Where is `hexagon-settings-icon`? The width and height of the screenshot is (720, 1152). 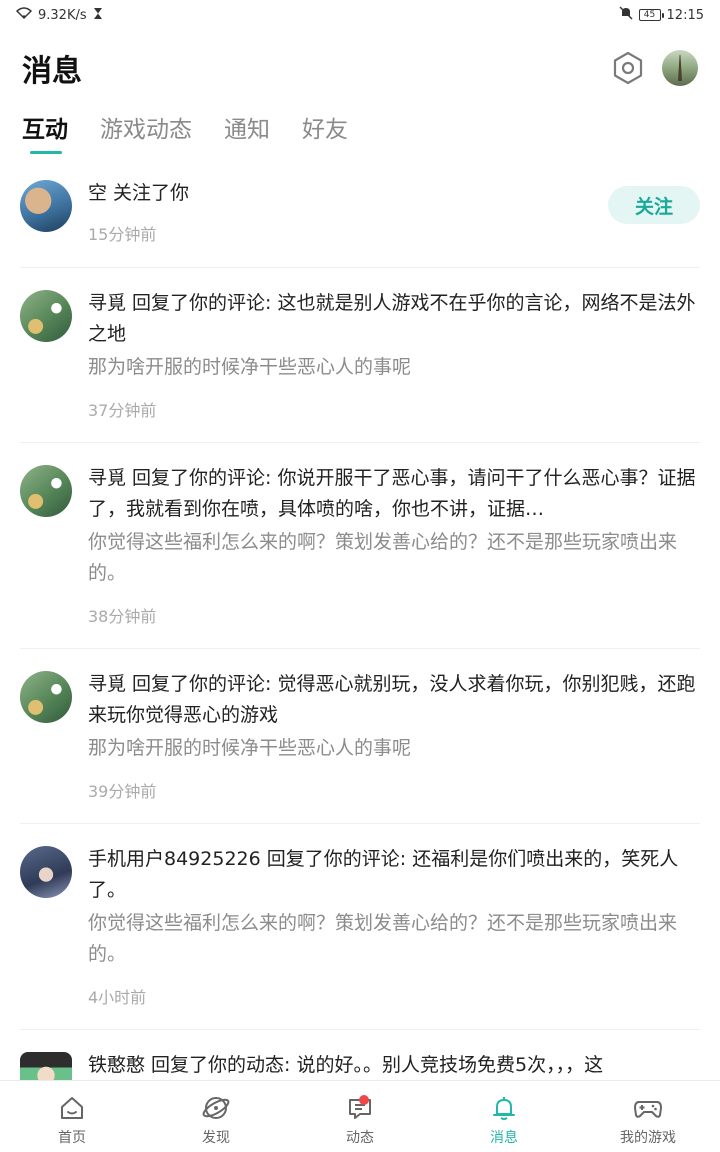 hexagon-settings-icon is located at coordinates (628, 68).